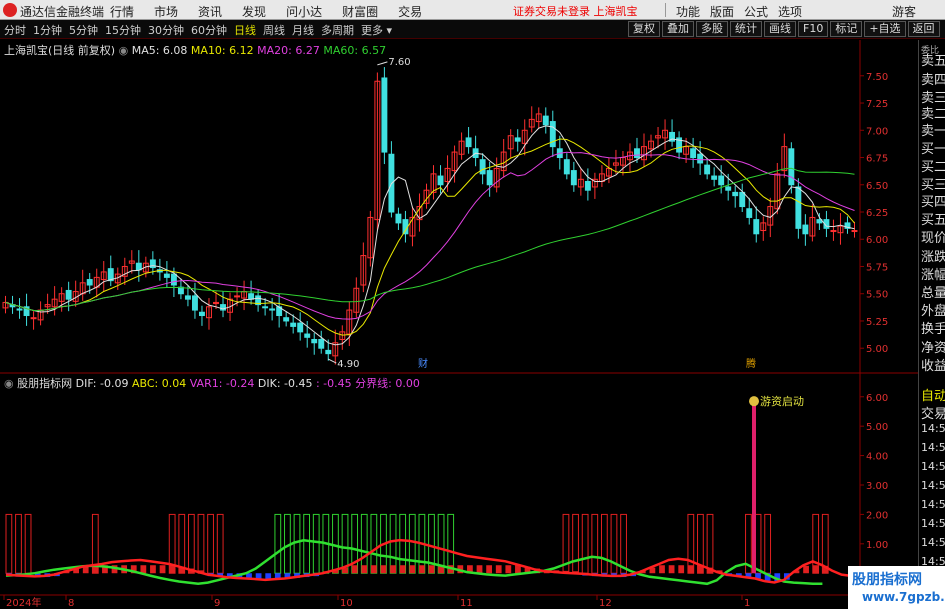  What do you see at coordinates (159, 383) in the screenshot?
I see `abc-label: ABC: 0.04` at bounding box center [159, 383].